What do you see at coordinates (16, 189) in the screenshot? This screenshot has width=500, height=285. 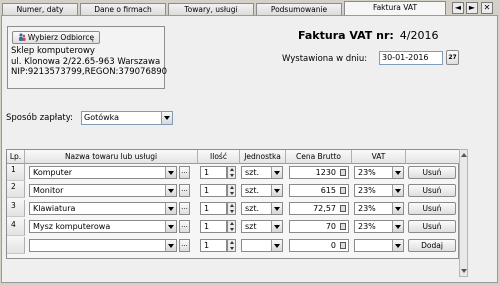 I see `row-number: 2` at bounding box center [16, 189].